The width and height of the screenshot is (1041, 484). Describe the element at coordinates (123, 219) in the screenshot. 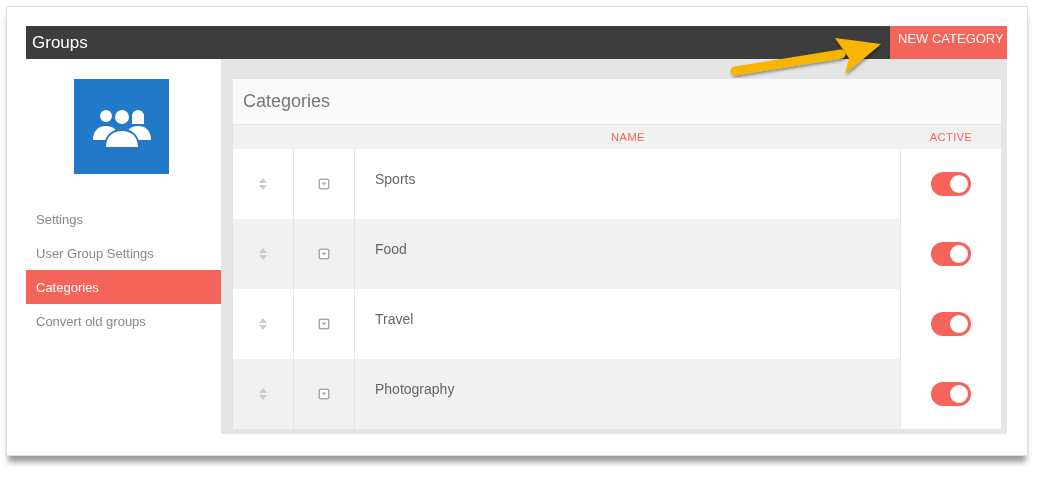

I see `sidebar-item: Settings` at that location.